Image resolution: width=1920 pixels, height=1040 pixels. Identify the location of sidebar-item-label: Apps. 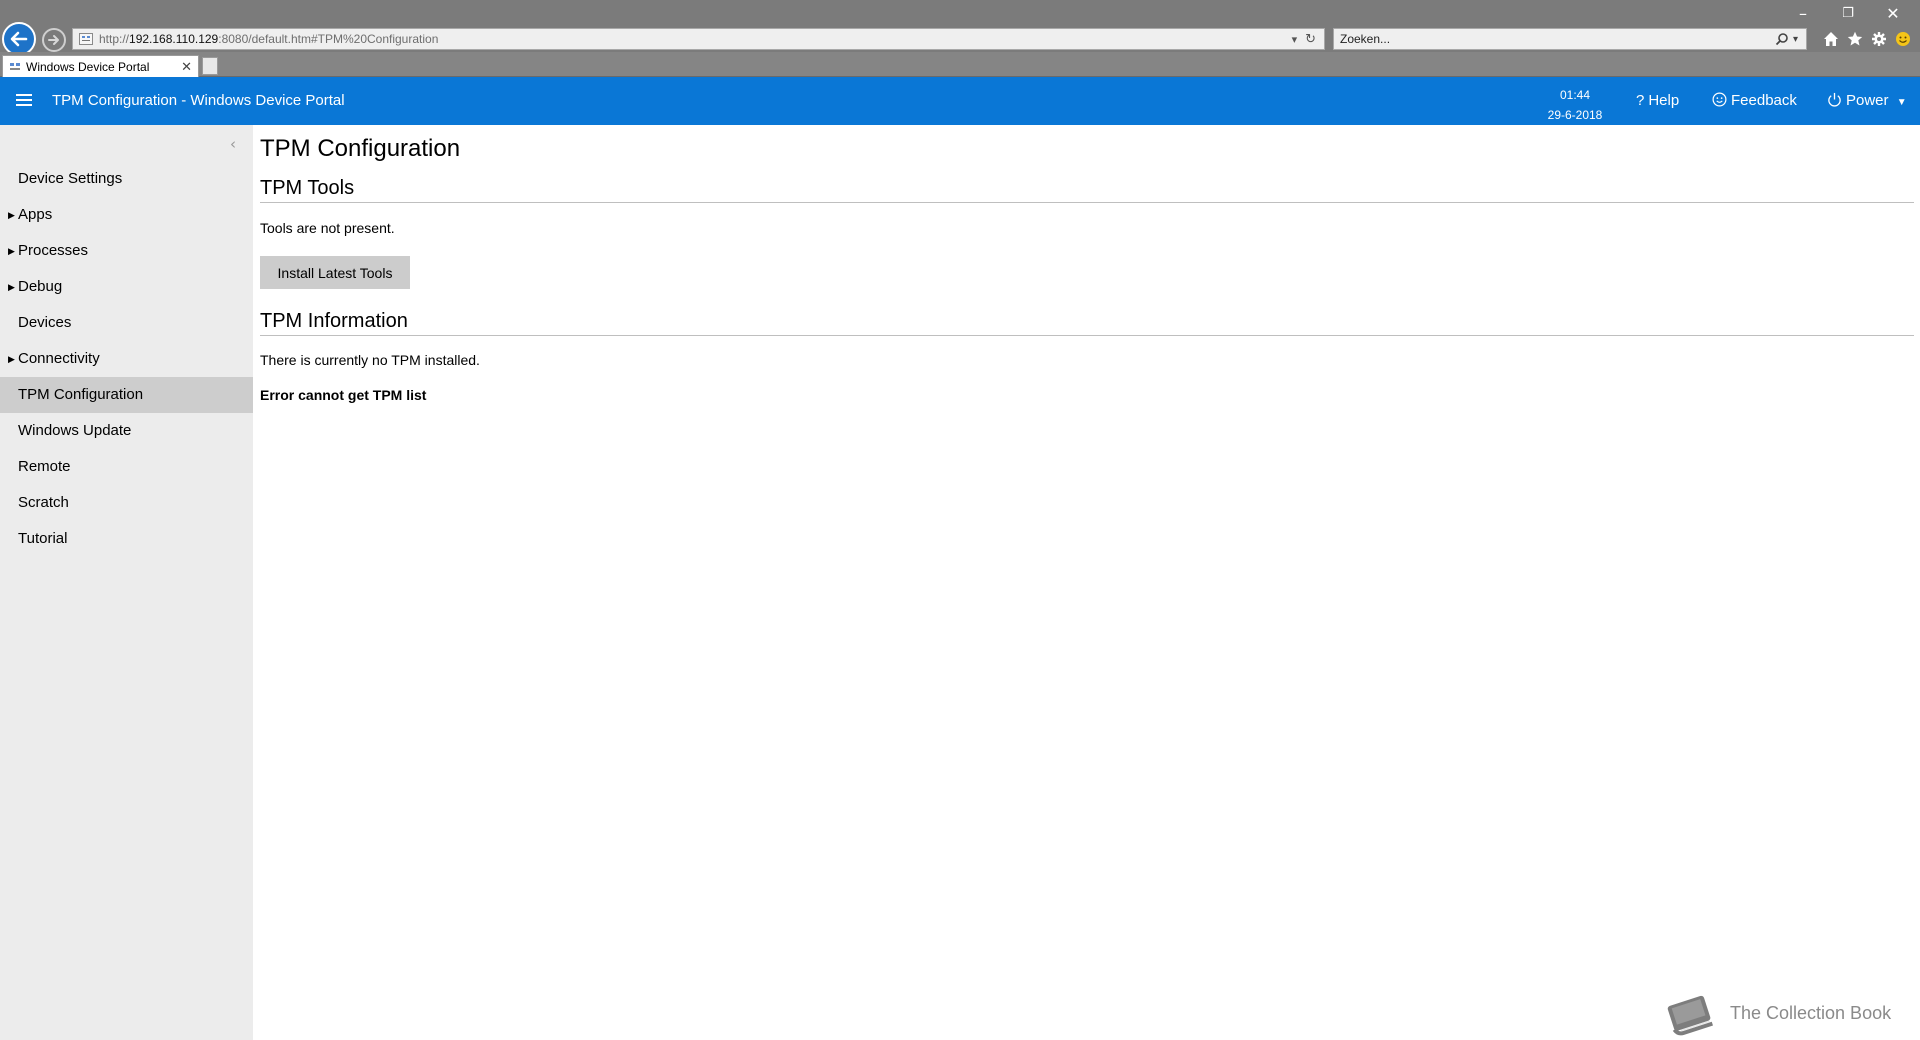
(35, 214).